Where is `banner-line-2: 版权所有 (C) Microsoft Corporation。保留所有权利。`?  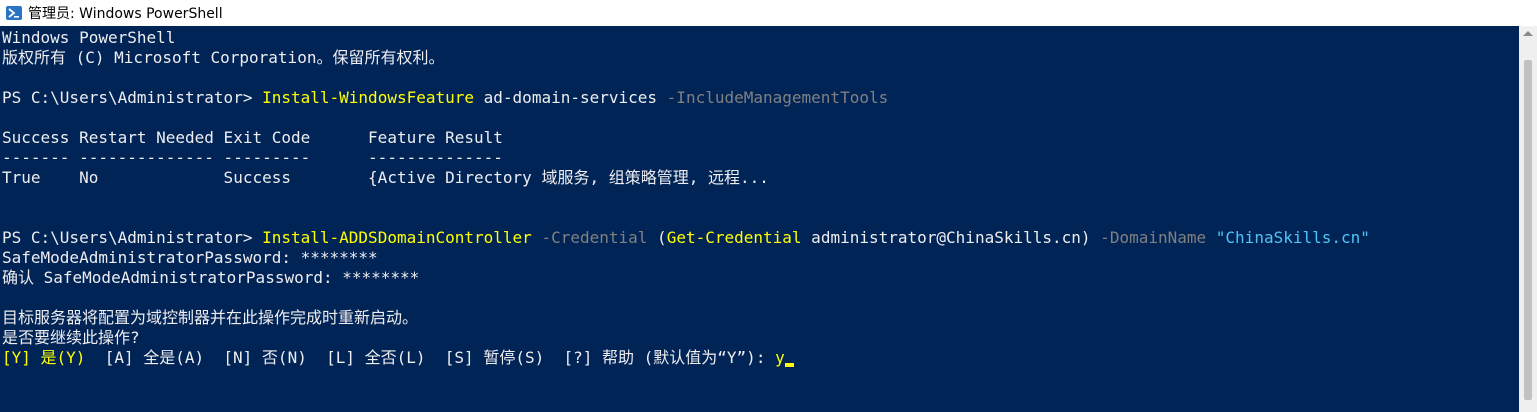 banner-line-2: 版权所有 (C) Microsoft Corporation。保留所有权利。 is located at coordinates (223, 57).